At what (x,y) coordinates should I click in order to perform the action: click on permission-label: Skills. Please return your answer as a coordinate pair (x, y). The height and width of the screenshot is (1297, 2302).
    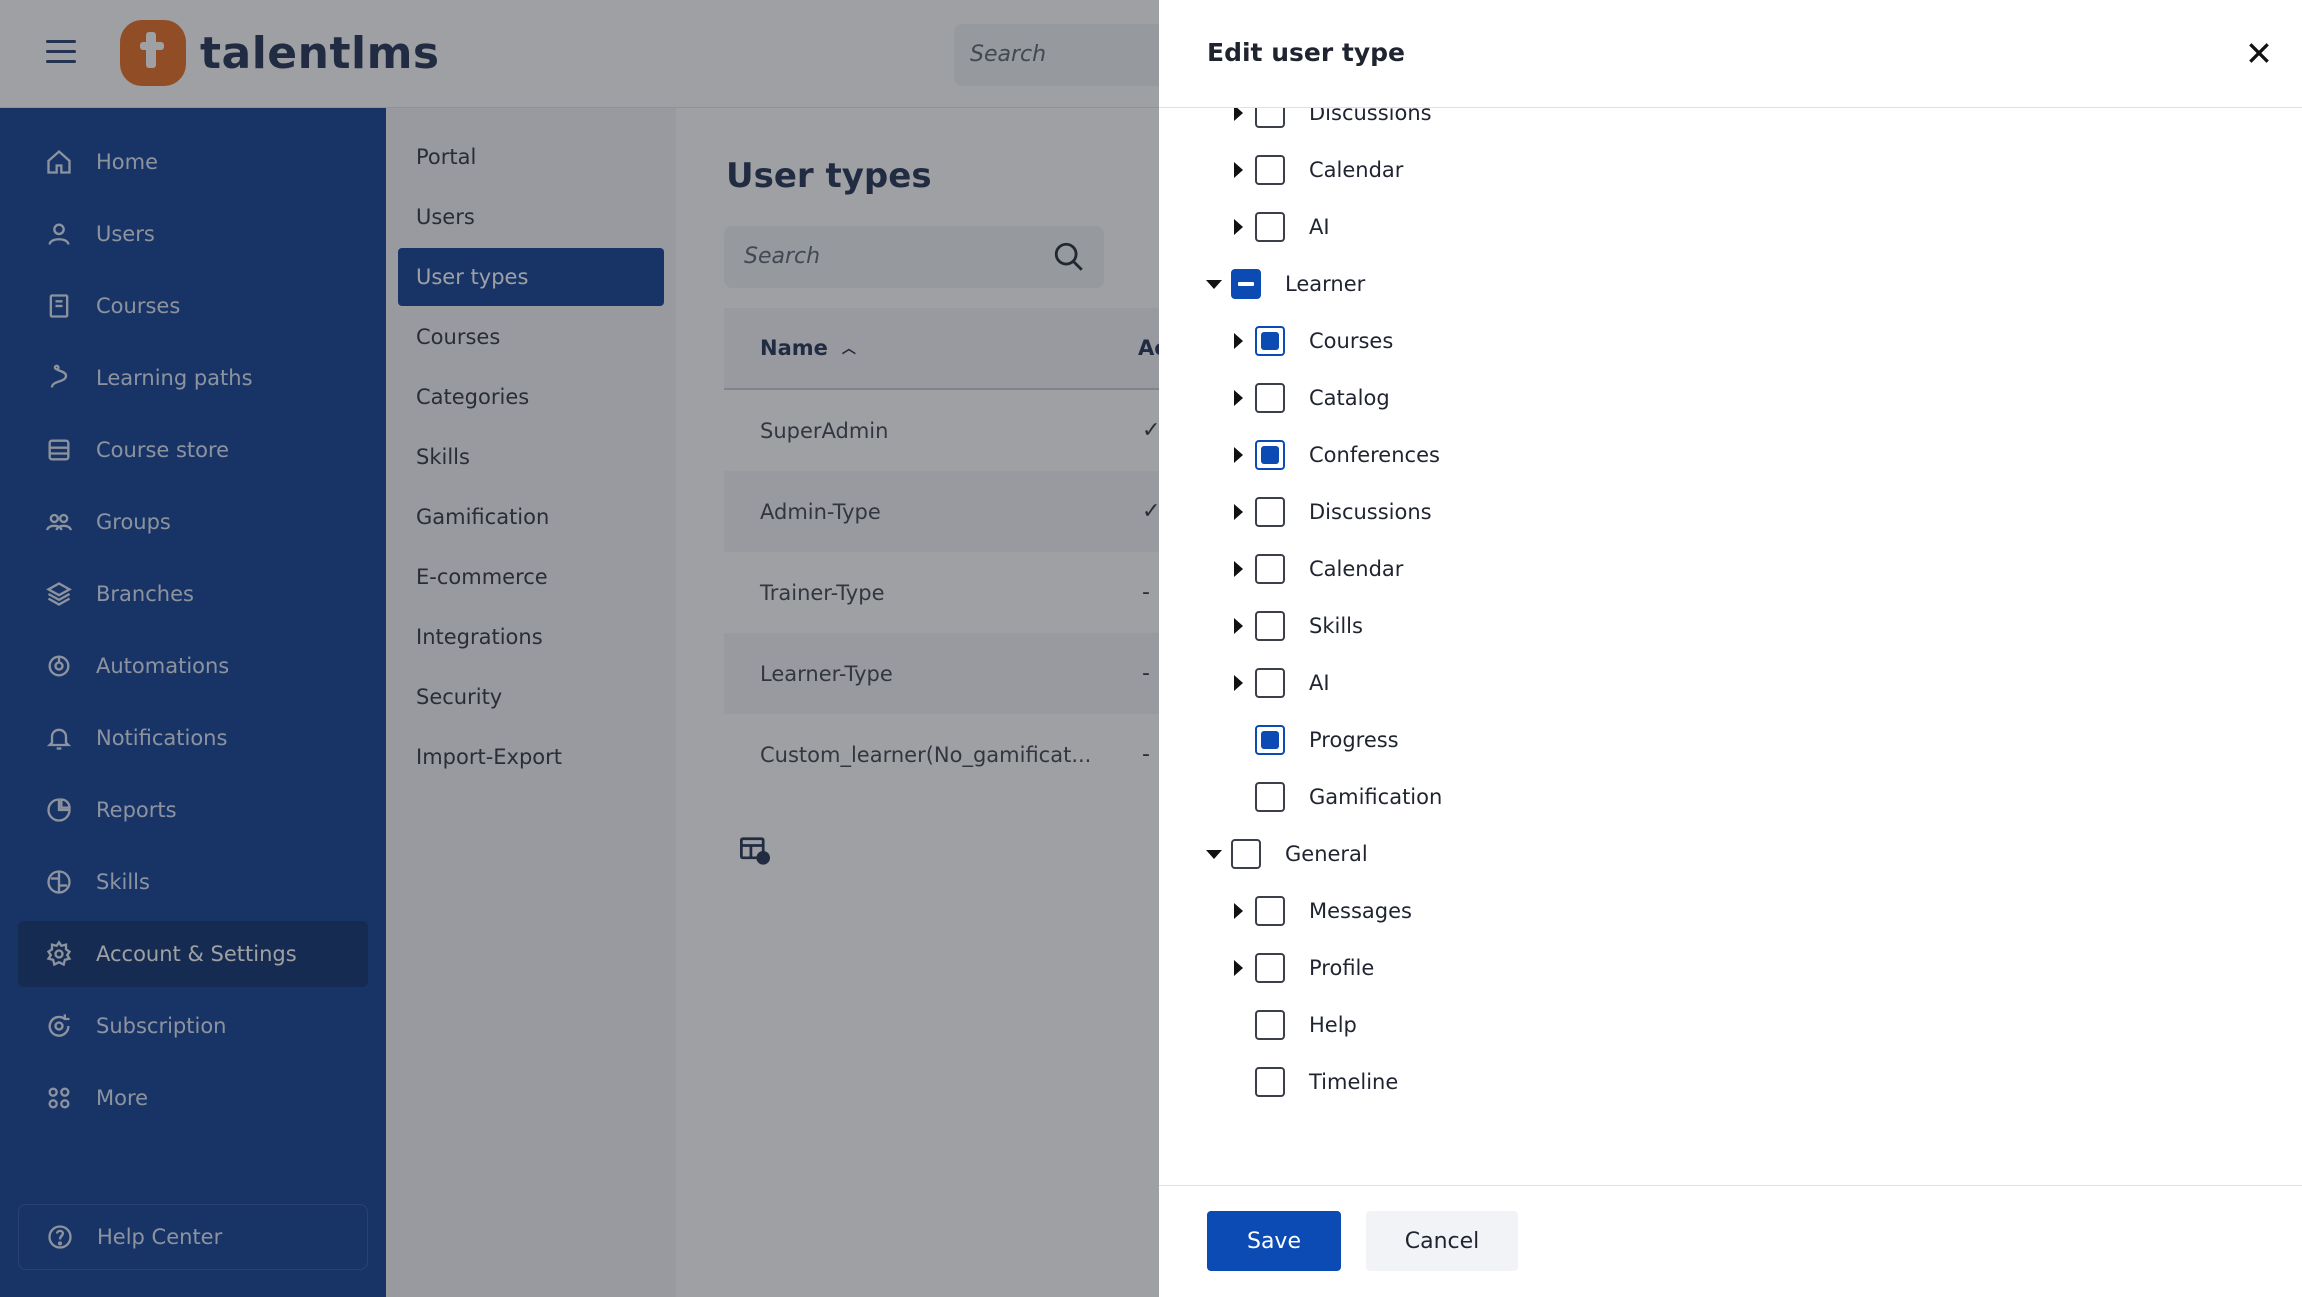
    Looking at the image, I should click on (1336, 626).